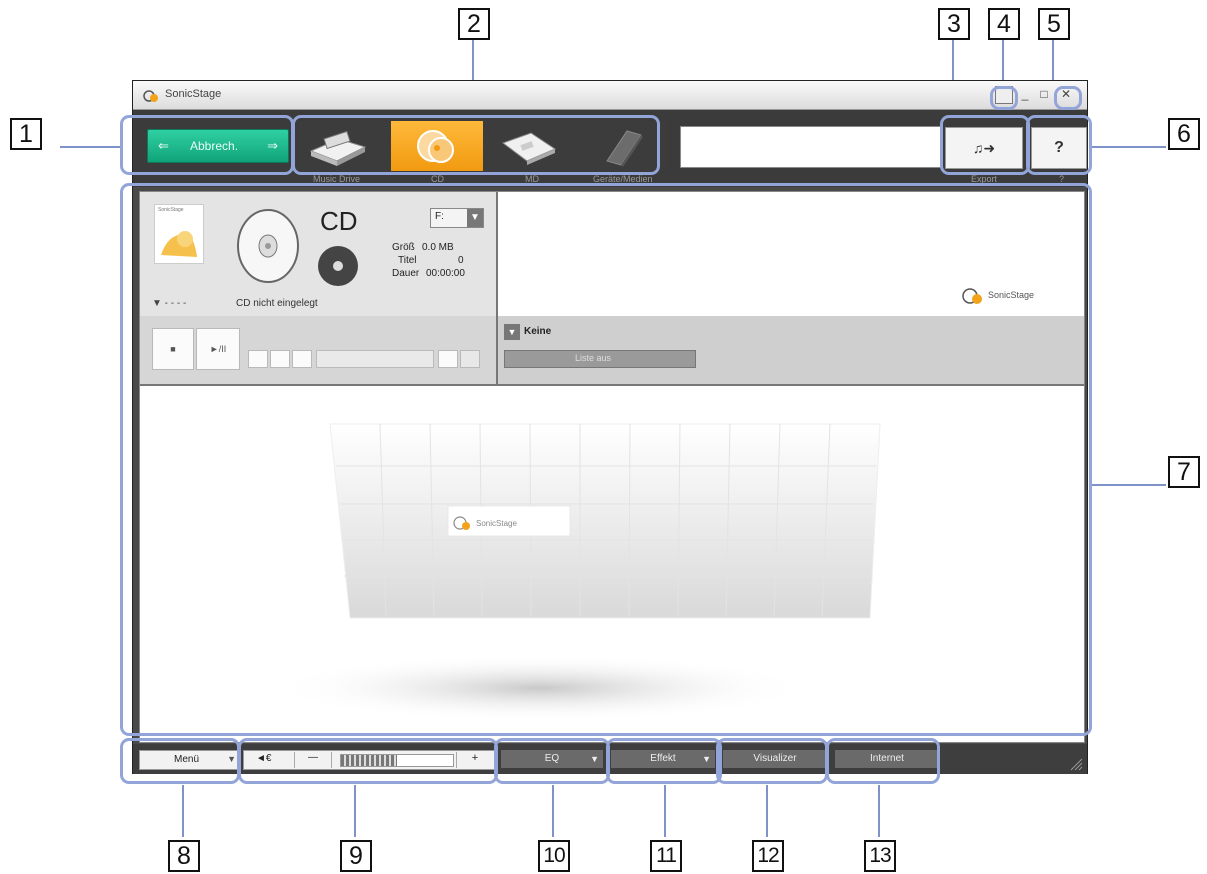  I want to click on title-bar: SonicStage _ □ ✕, so click(610, 95).